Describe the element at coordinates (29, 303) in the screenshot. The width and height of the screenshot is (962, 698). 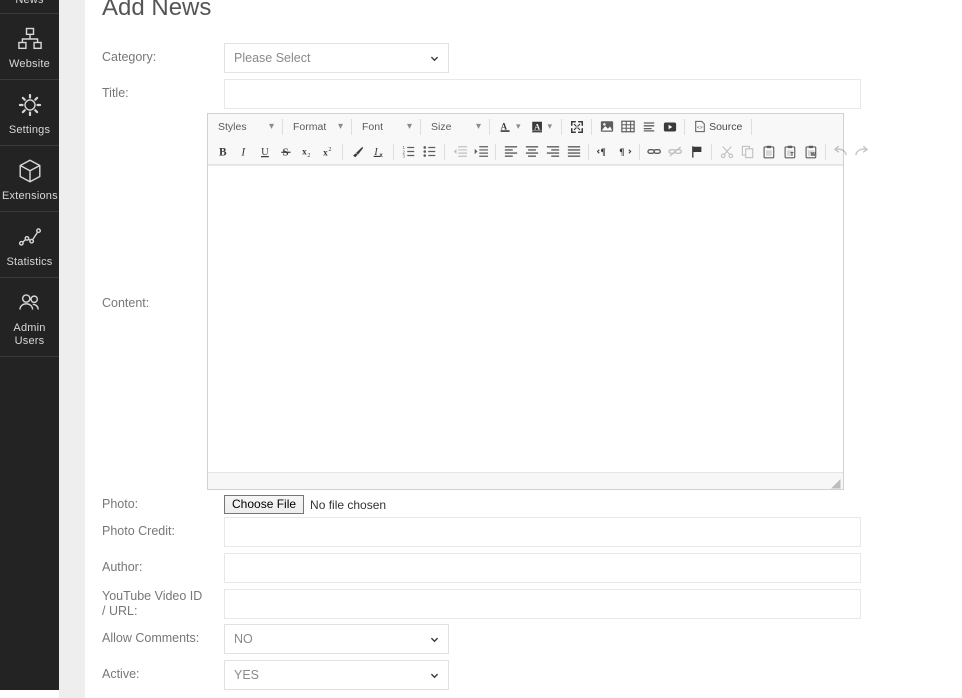
I see `users-icon` at that location.